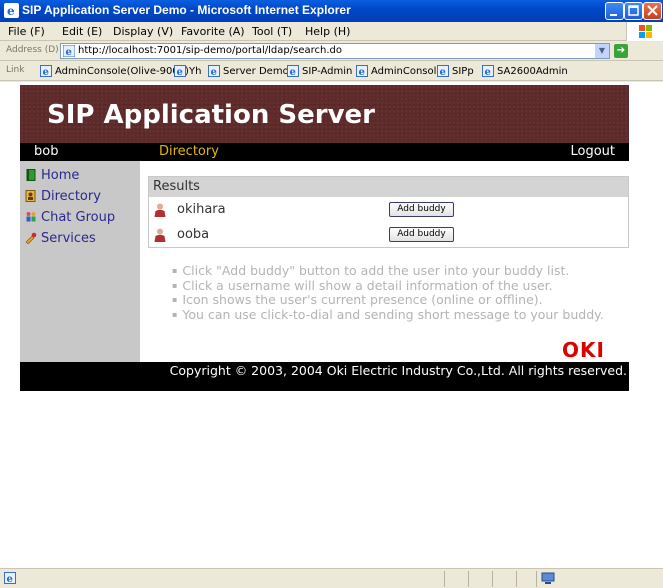 This screenshot has width=663, height=588. Describe the element at coordinates (15, 70) in the screenshot. I see `links-label: Link` at that location.